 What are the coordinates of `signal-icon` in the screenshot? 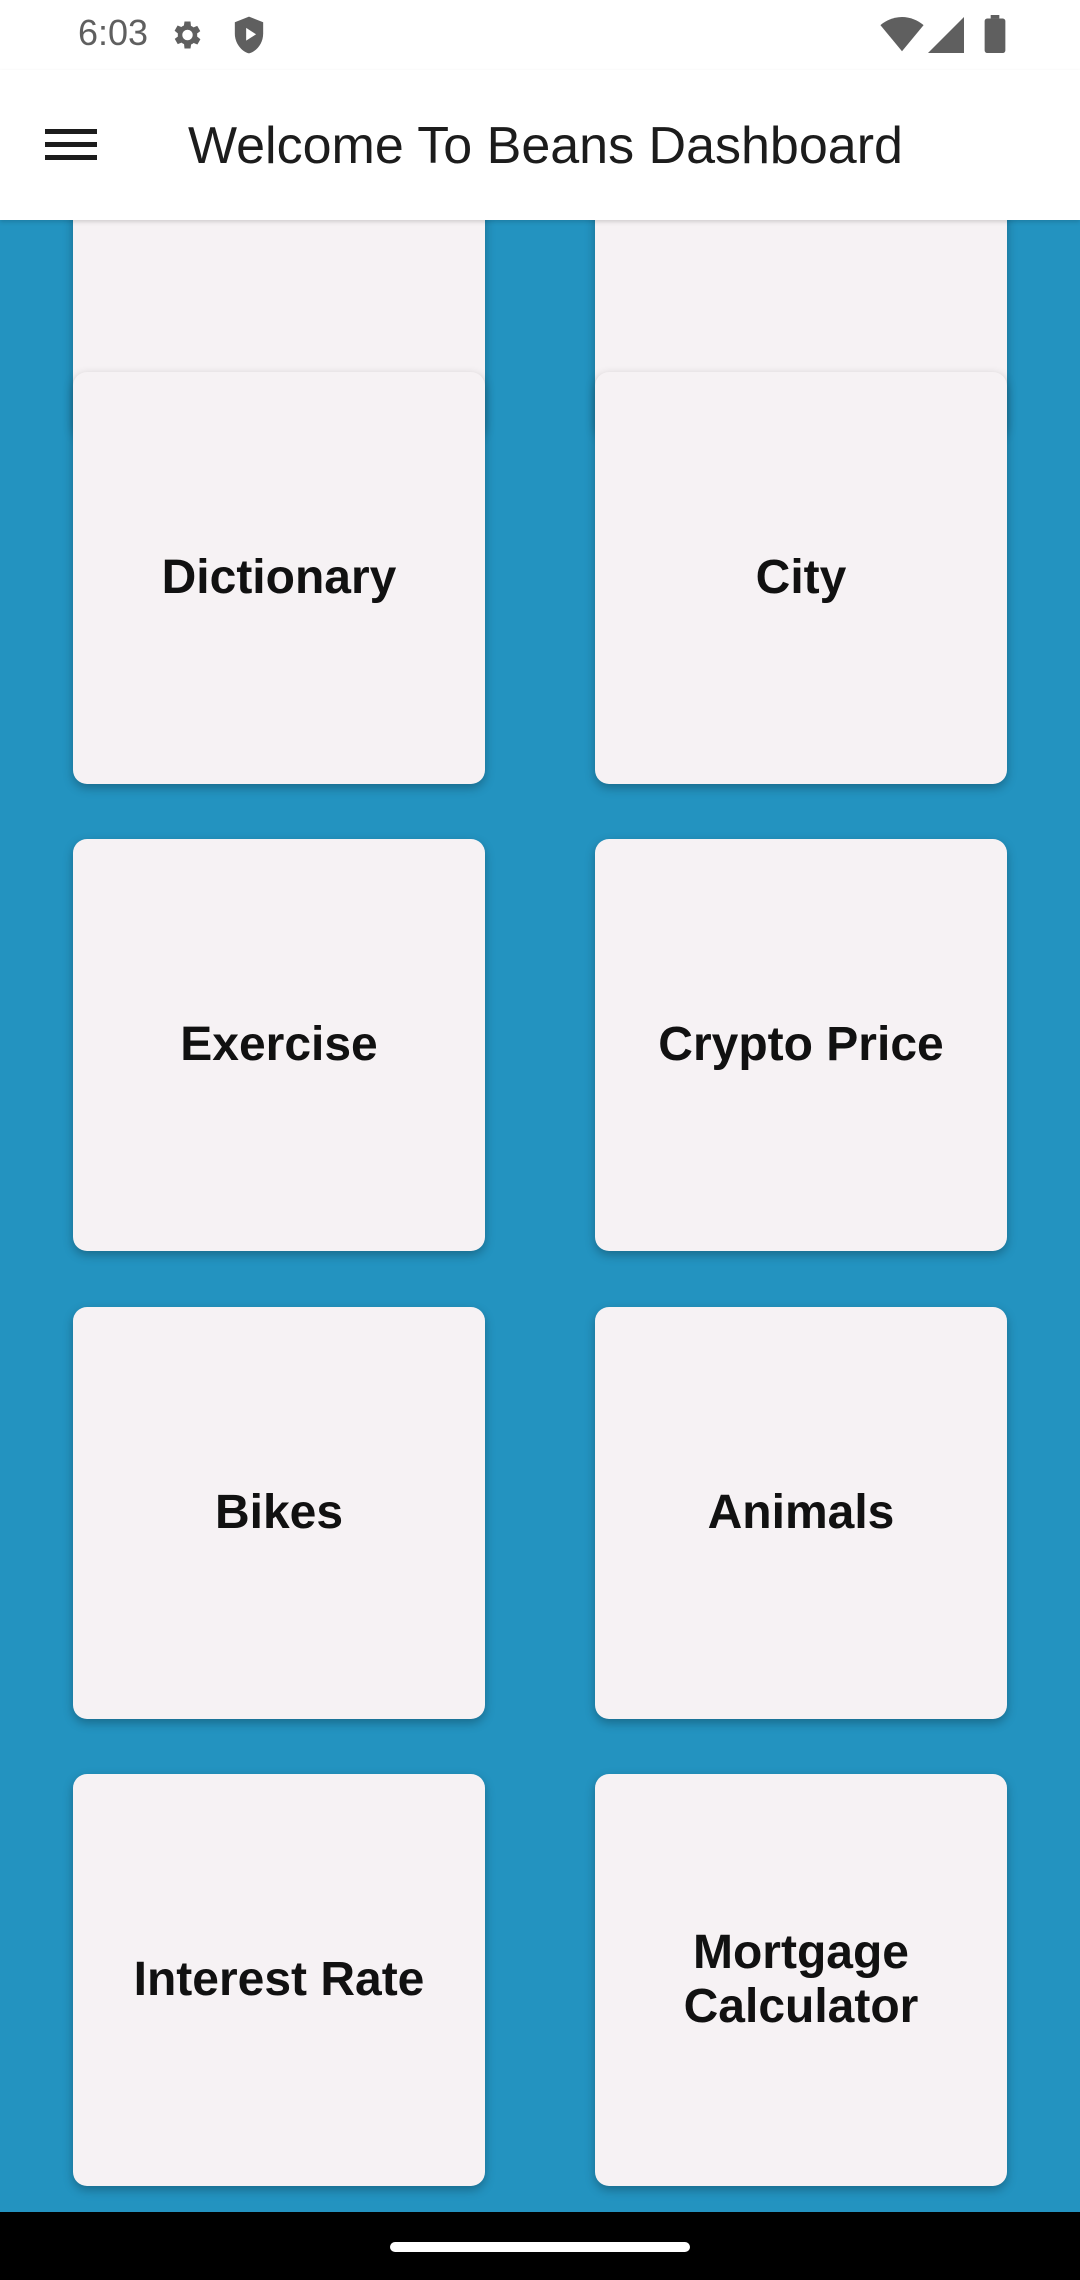 It's located at (946, 37).